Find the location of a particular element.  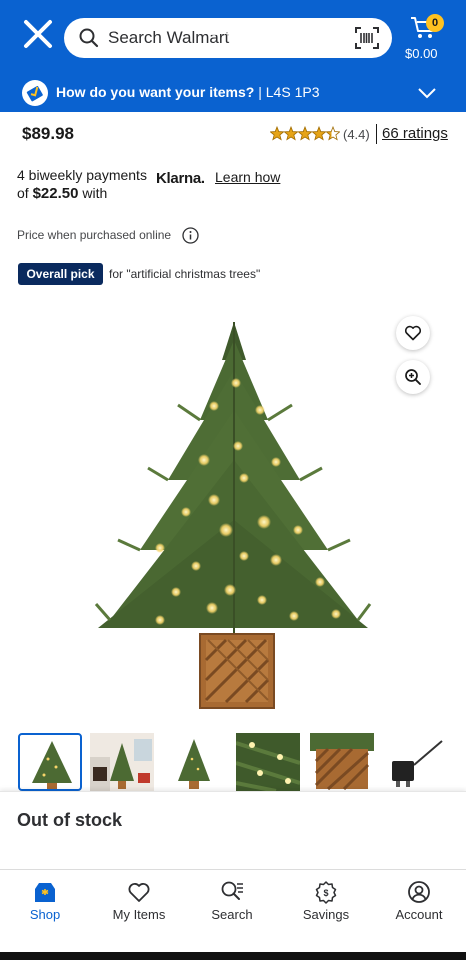

klarna-with: with is located at coordinates (93, 193).